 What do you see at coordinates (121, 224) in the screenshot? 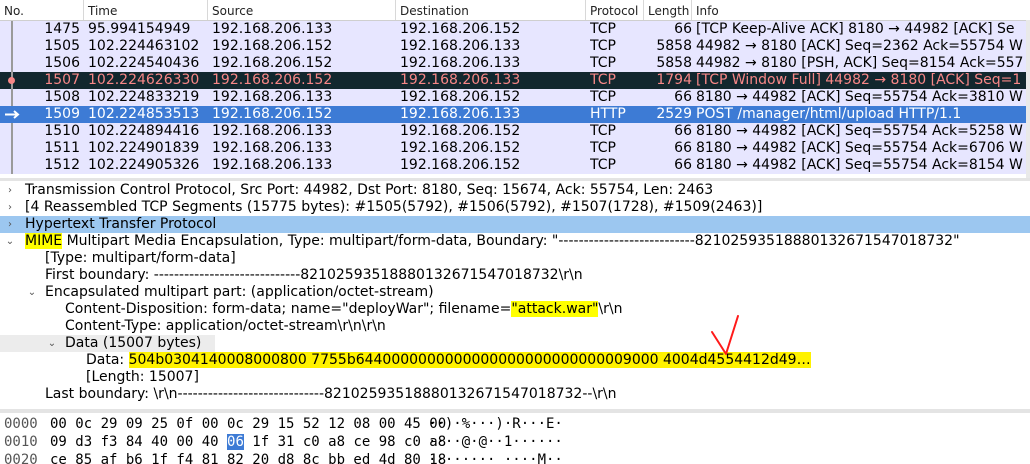
I see `http-label: Hypertext Transfer Protocol` at bounding box center [121, 224].